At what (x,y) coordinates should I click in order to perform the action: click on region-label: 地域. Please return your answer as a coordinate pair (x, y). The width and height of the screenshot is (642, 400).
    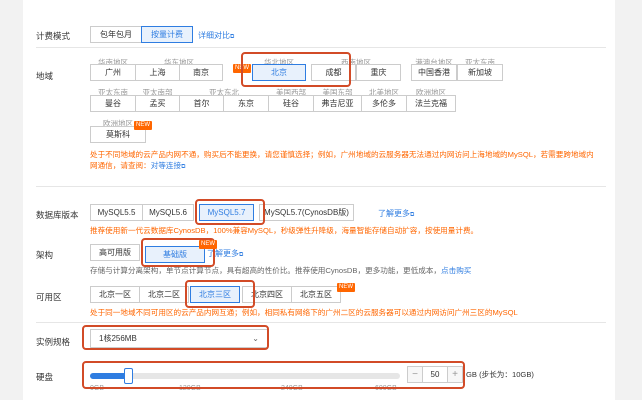
    Looking at the image, I should click on (45, 76).